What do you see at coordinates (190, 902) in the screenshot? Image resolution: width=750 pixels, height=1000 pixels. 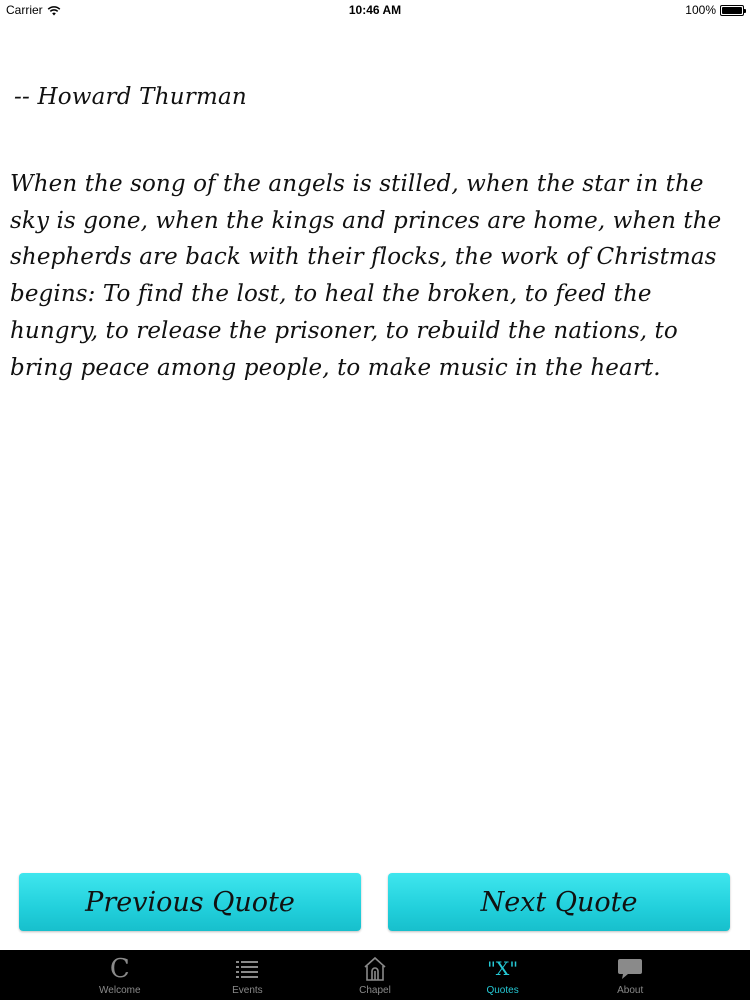 I see `previous-quote-button: Previous Quote` at bounding box center [190, 902].